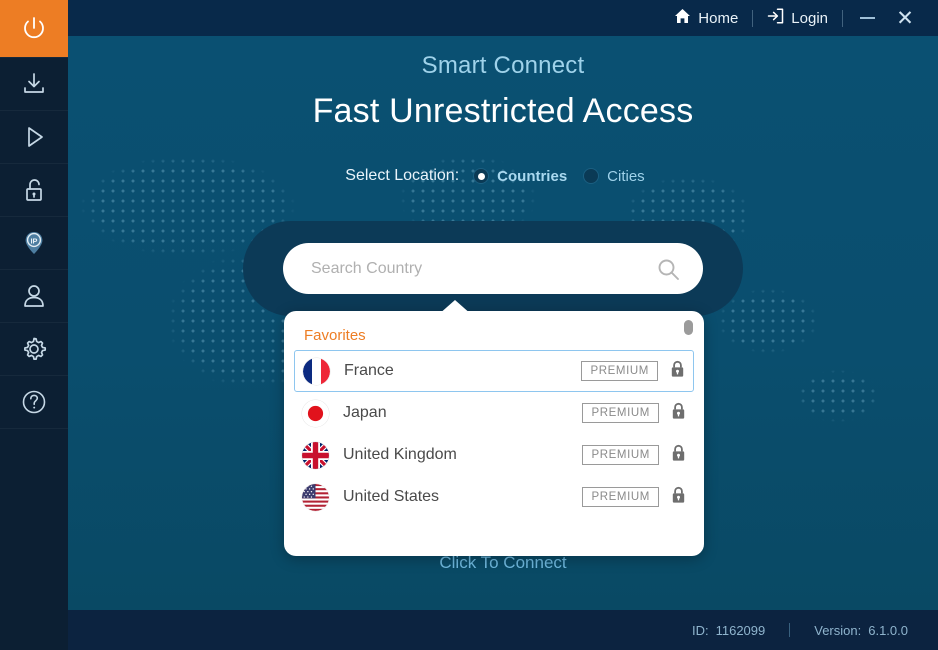 The width and height of the screenshot is (938, 650). I want to click on version-label: Version:, so click(838, 630).